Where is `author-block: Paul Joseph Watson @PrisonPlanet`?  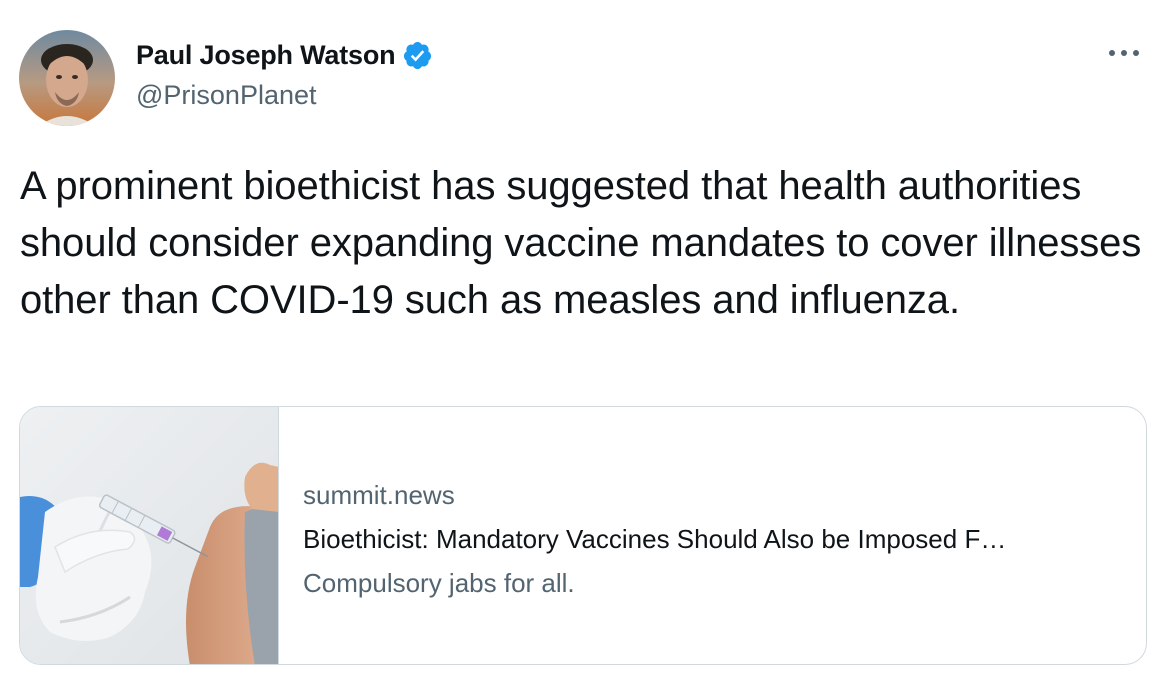 author-block: Paul Joseph Watson @PrisonPlanet is located at coordinates (284, 74).